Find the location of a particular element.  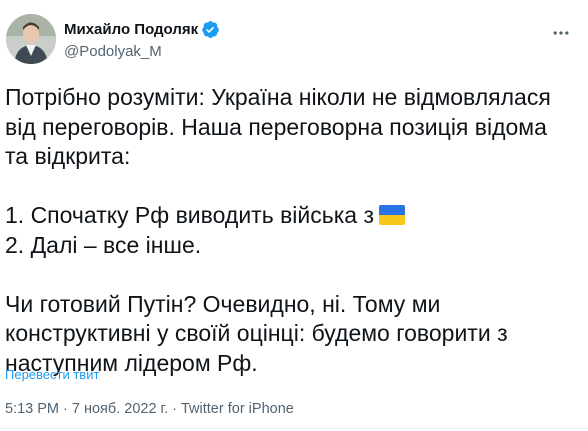

verified-badge-icon is located at coordinates (210, 29).